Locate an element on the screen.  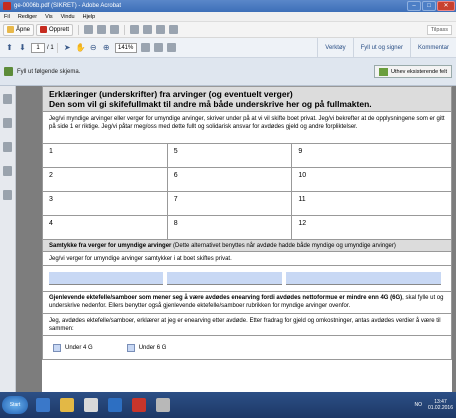
print-icon is located at coordinates (102, 29).